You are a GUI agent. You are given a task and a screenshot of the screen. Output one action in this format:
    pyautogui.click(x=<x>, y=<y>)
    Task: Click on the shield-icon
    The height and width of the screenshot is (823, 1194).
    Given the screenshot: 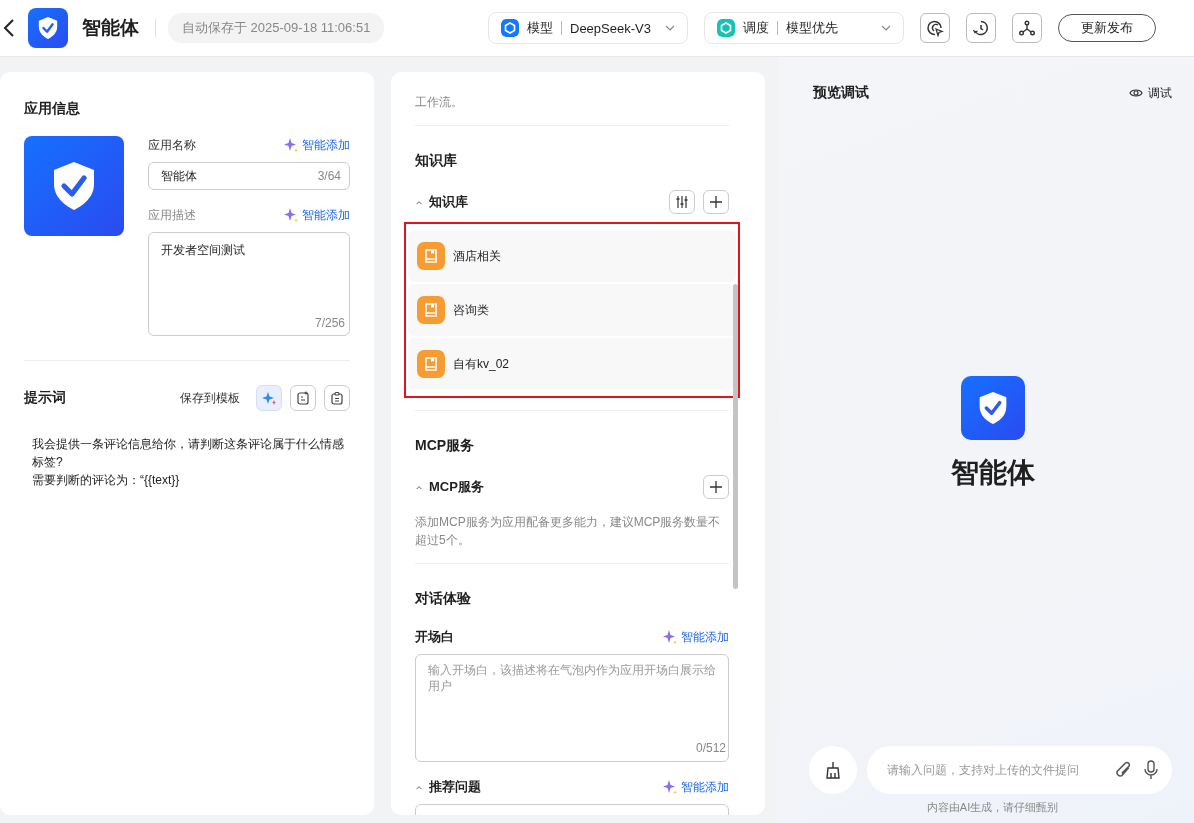 What is the action you would take?
    pyautogui.click(x=48, y=28)
    